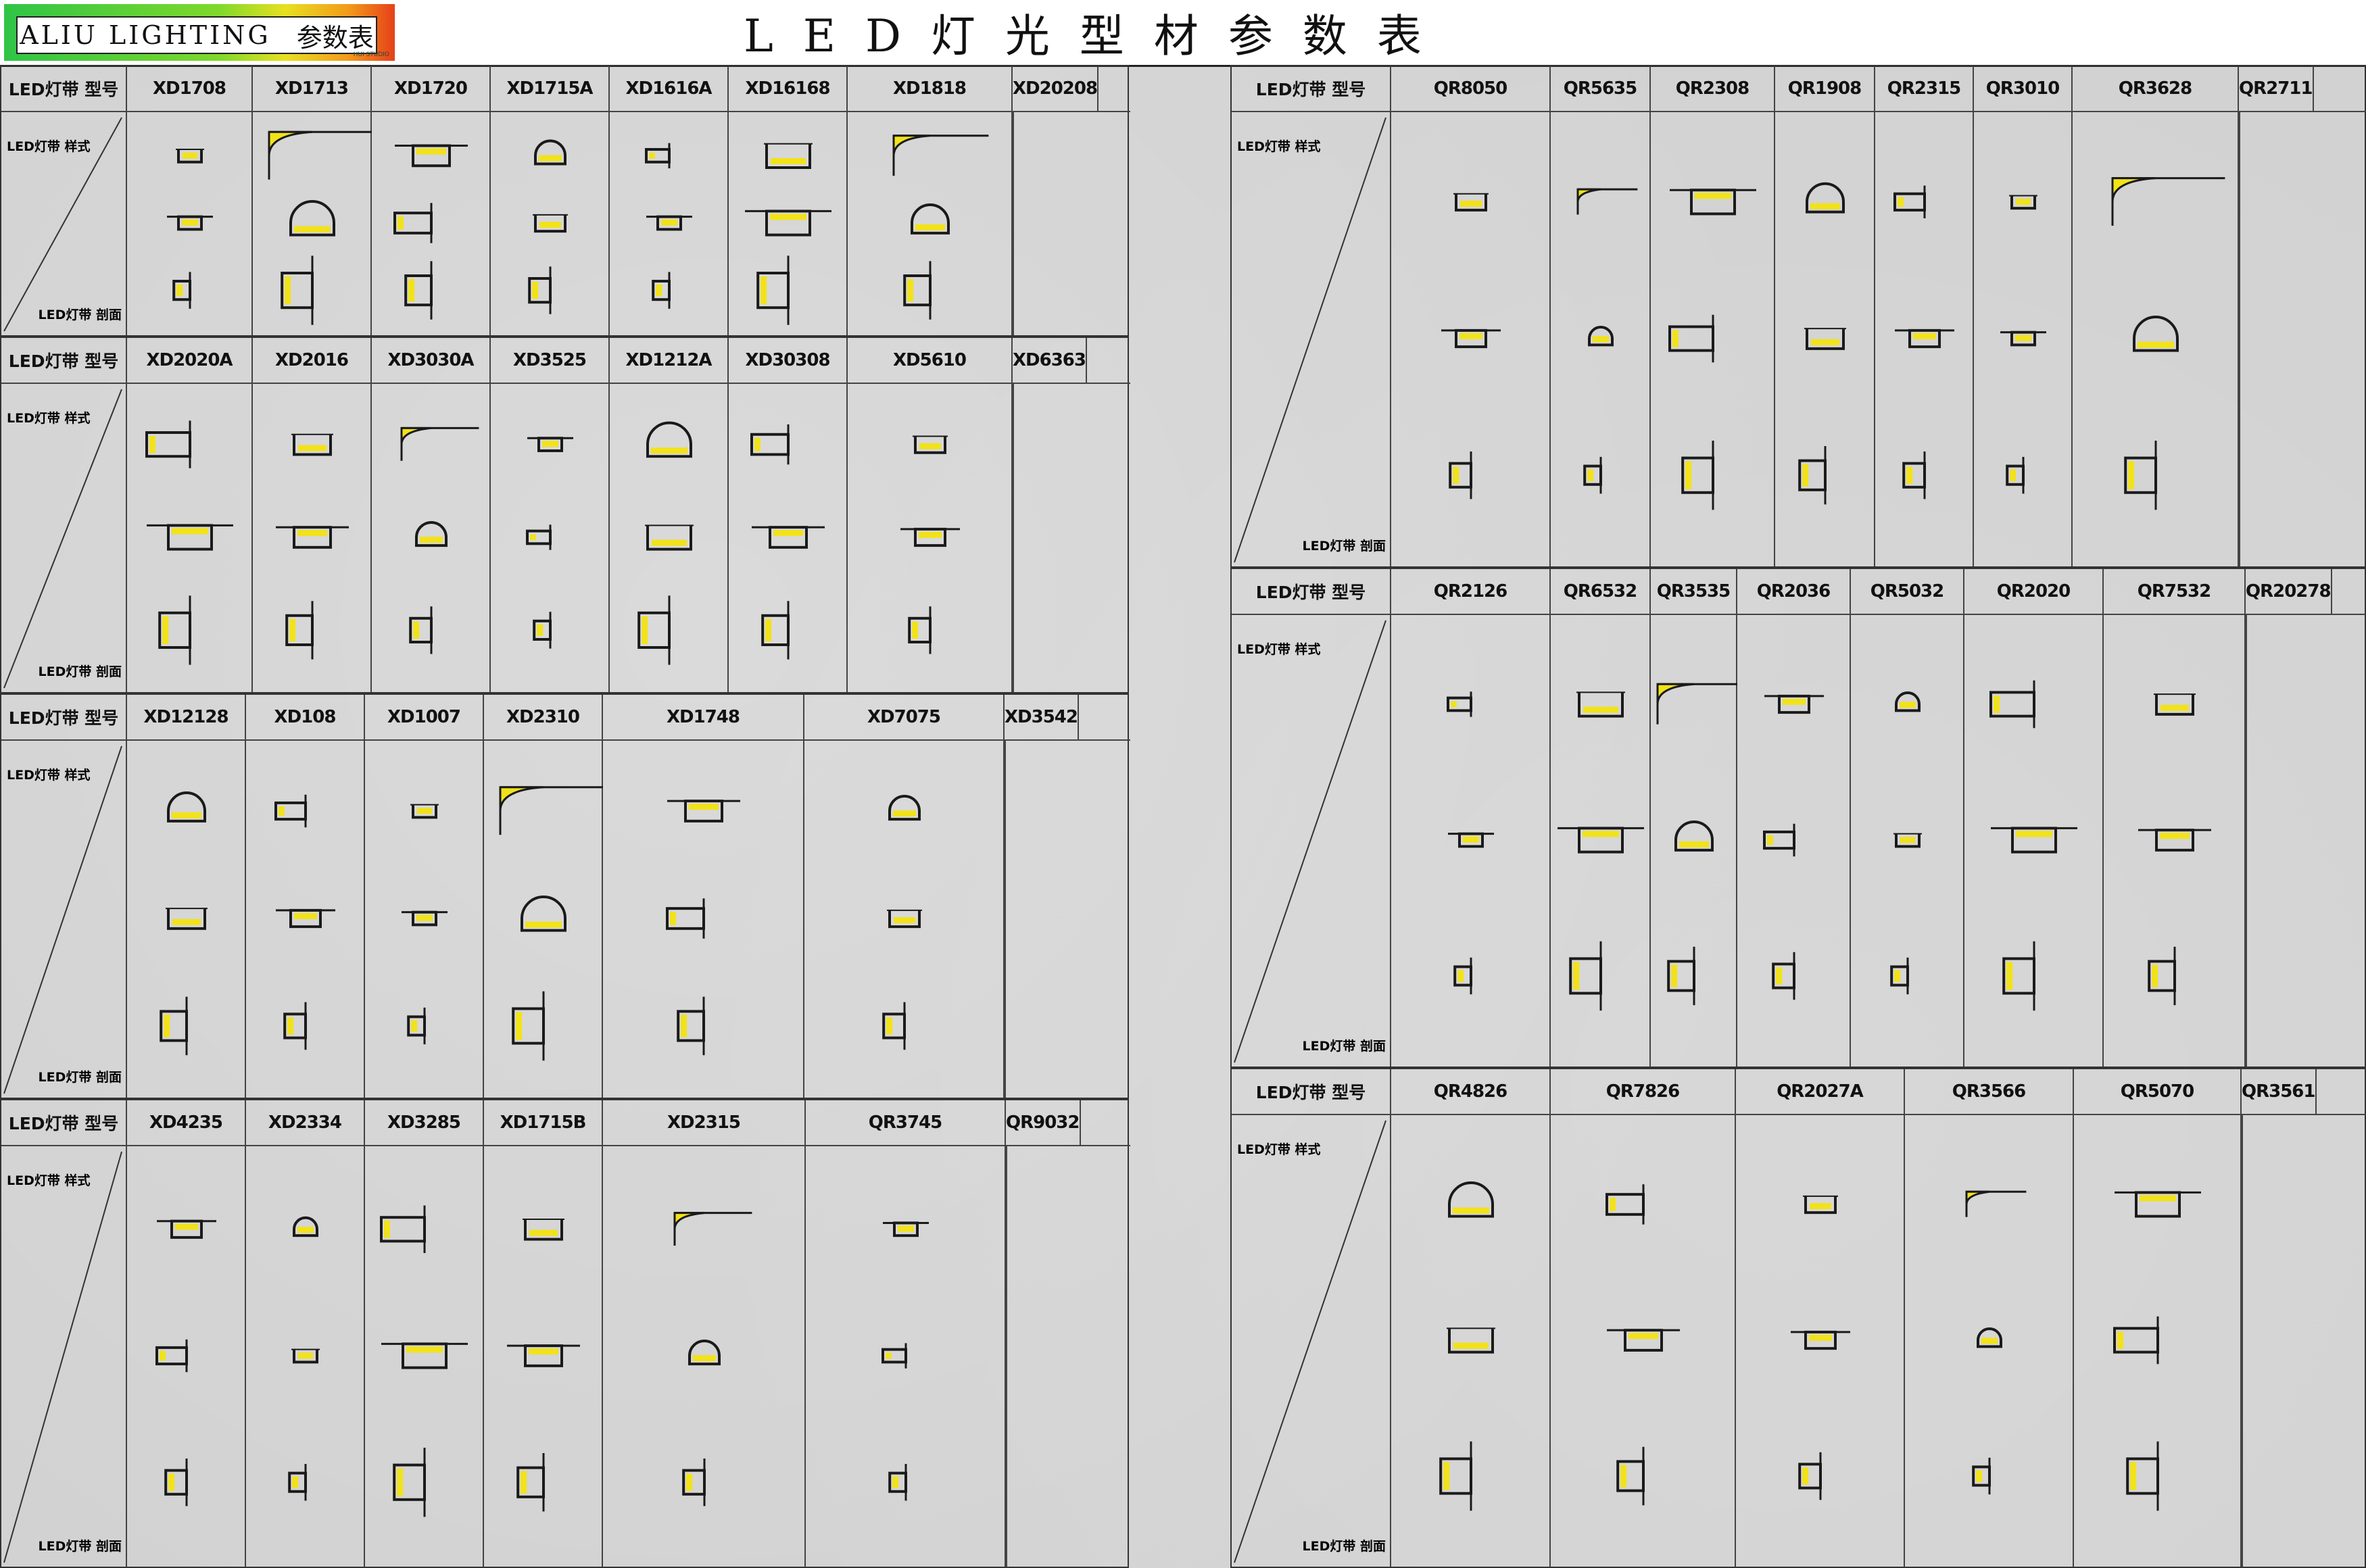 Image resolution: width=2366 pixels, height=1568 pixels. What do you see at coordinates (1311, 88) in the screenshot?
I see `model-row-label: LED灯带 型号` at bounding box center [1311, 88].